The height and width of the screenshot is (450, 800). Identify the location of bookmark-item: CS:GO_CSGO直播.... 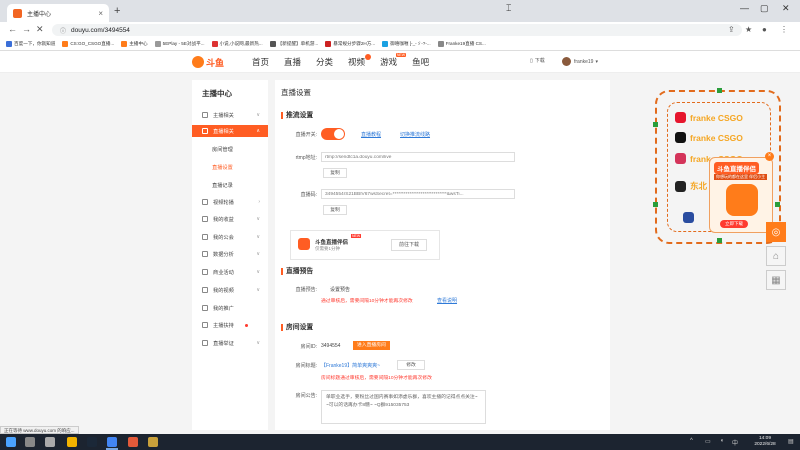
(88, 44).